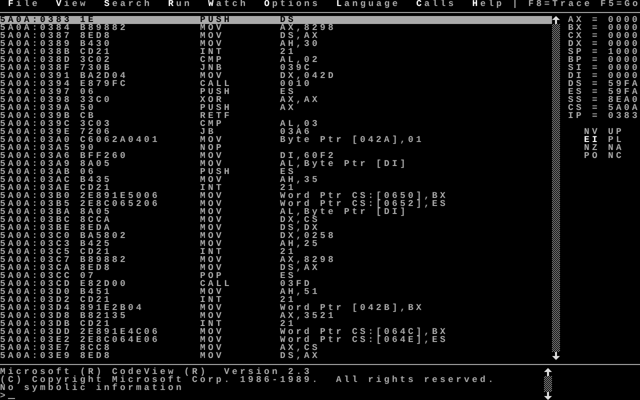  What do you see at coordinates (365, 196) in the screenshot?
I see `operand-text: Word Ptr CS:[0650],BX` at bounding box center [365, 196].